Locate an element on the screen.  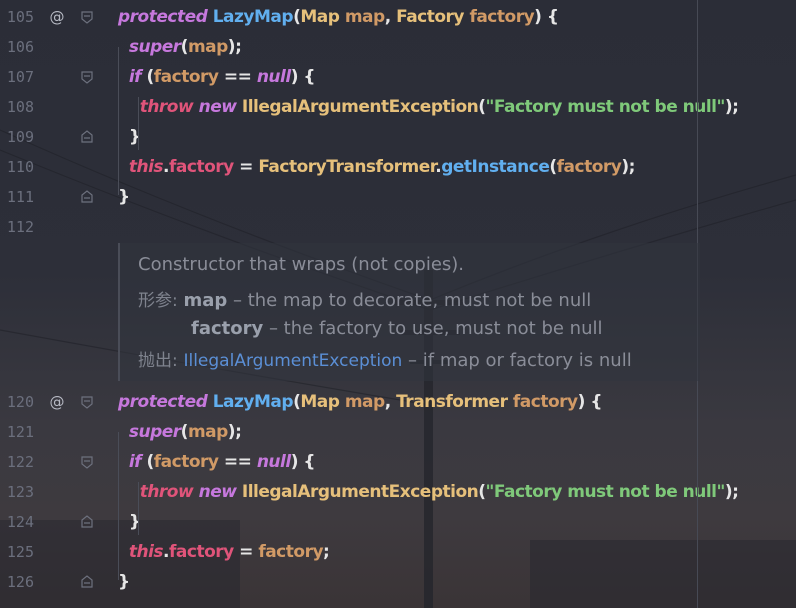
code-text: this.factory = factory; is located at coordinates (224, 552).